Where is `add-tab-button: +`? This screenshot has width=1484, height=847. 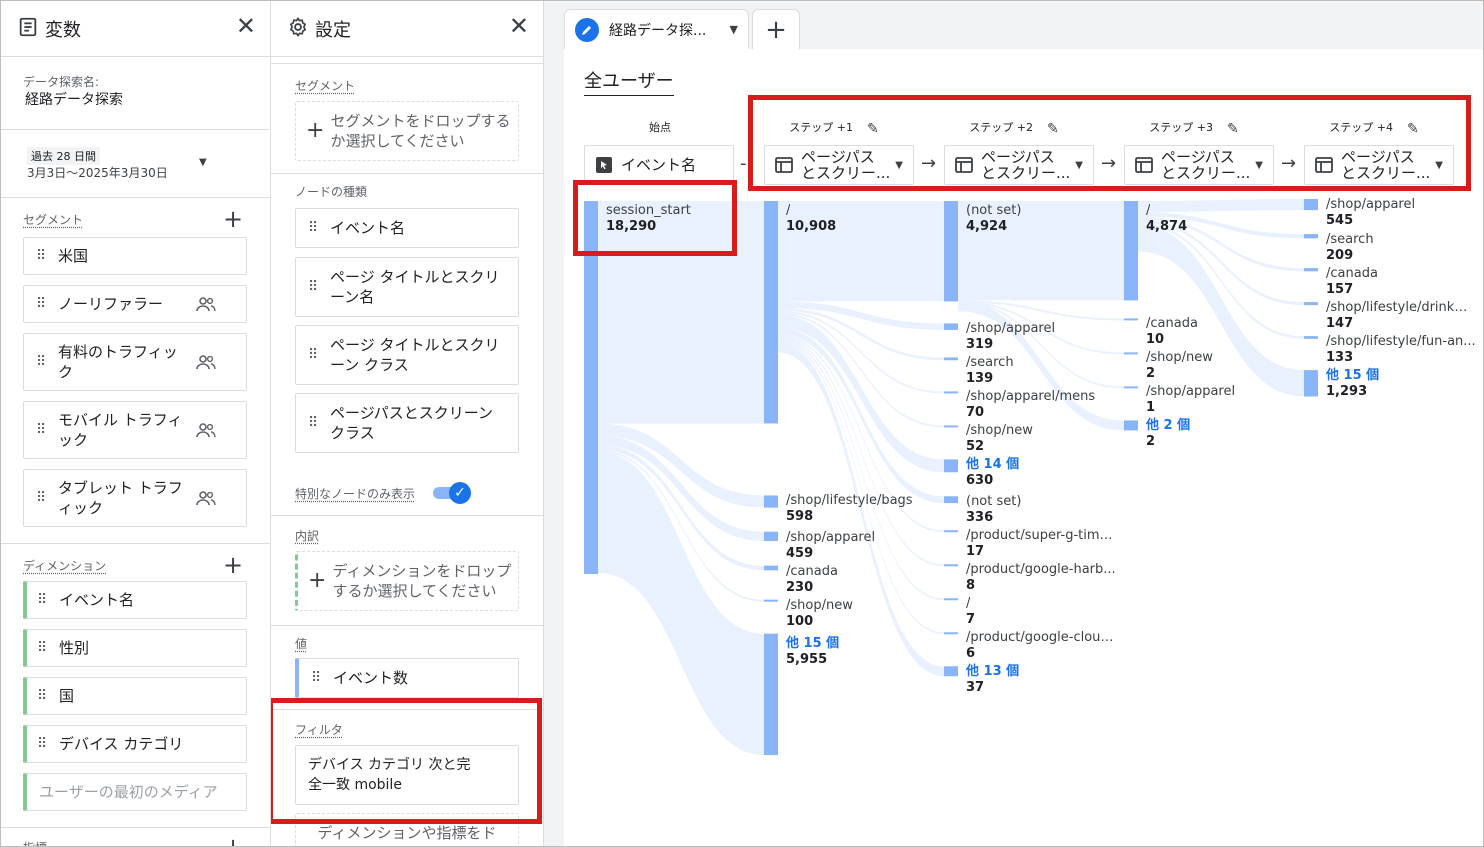
add-tab-button: + is located at coordinates (776, 29).